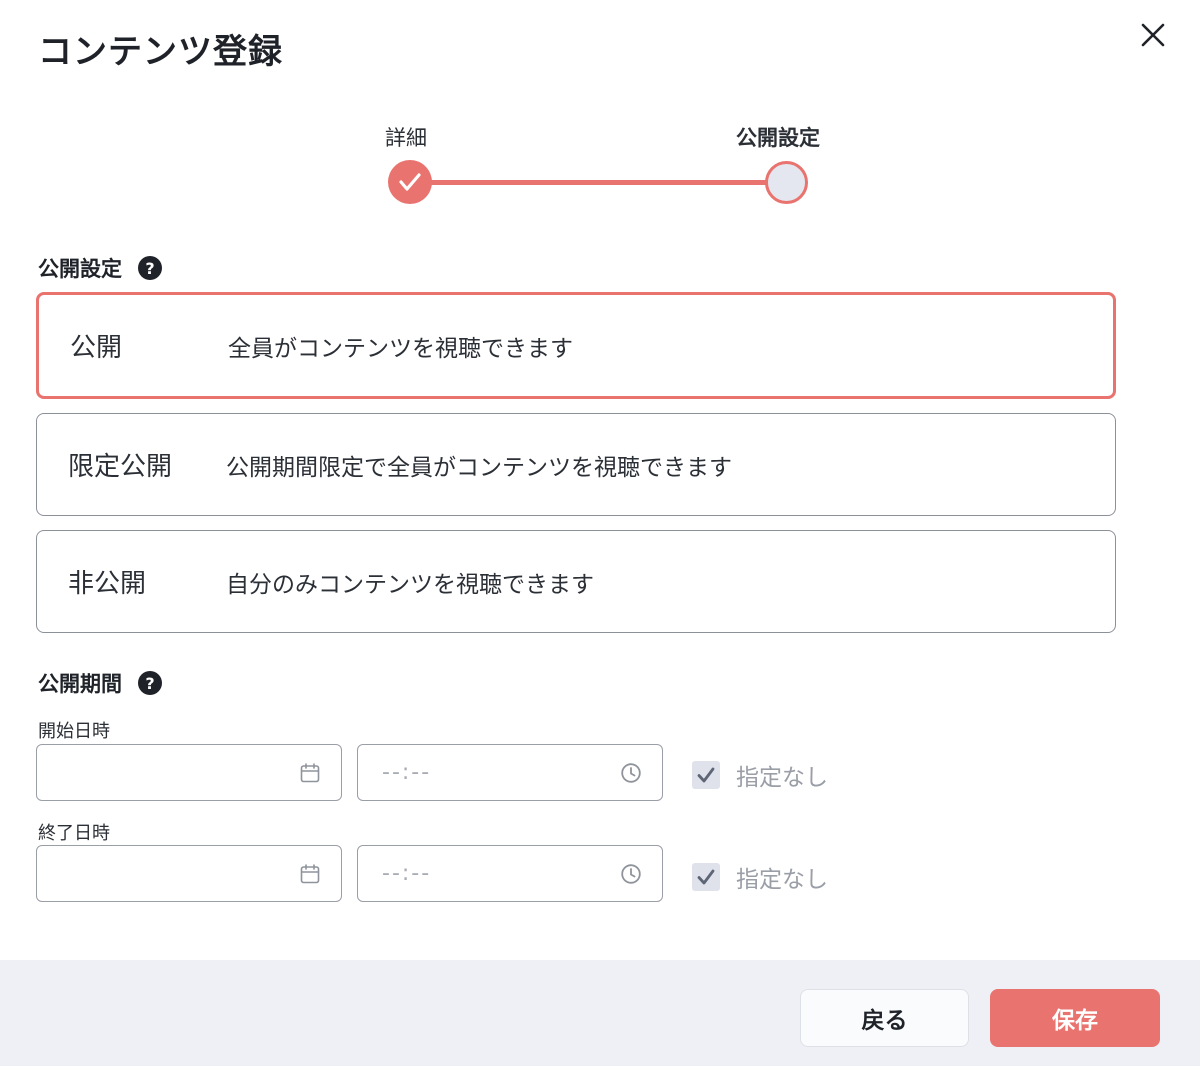  I want to click on end-date-input, so click(189, 873).